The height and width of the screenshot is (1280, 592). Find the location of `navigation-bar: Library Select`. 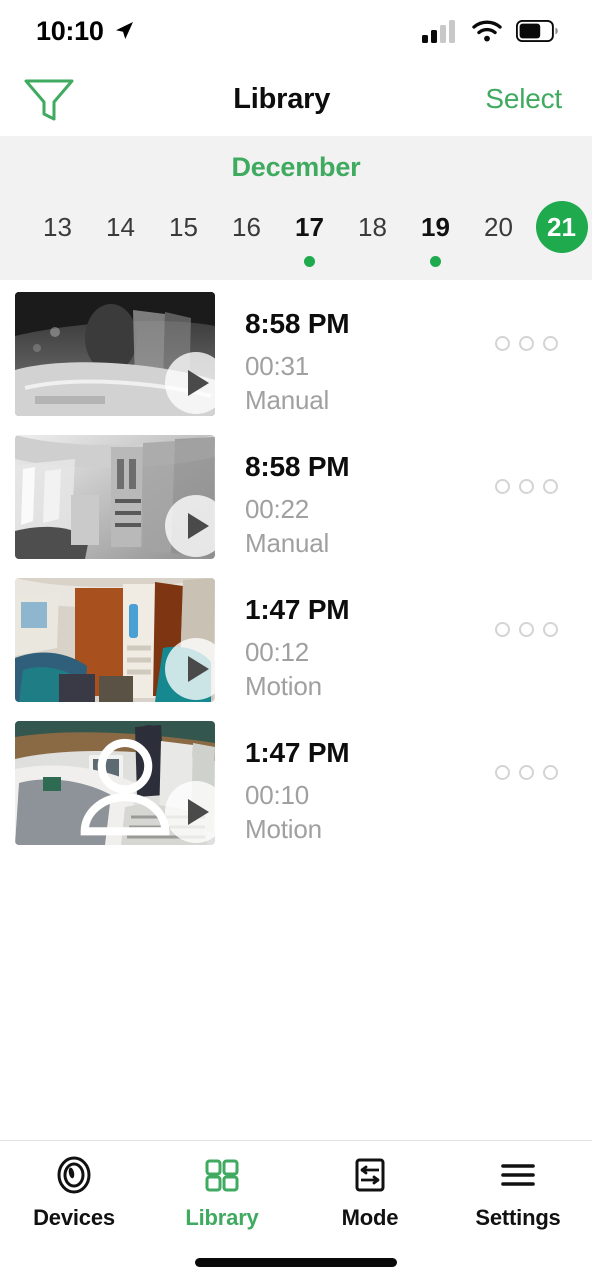

navigation-bar: Library Select is located at coordinates (296, 99).